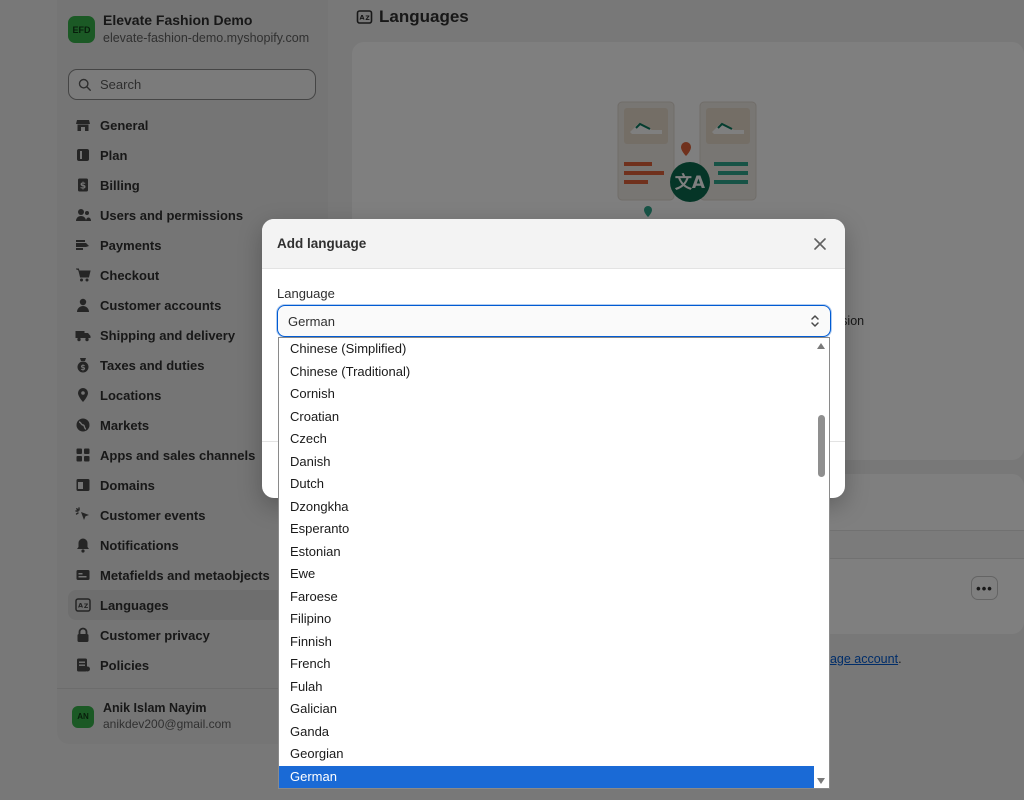  Describe the element at coordinates (547, 349) in the screenshot. I see `language-option: Chinese (Simplified)` at that location.